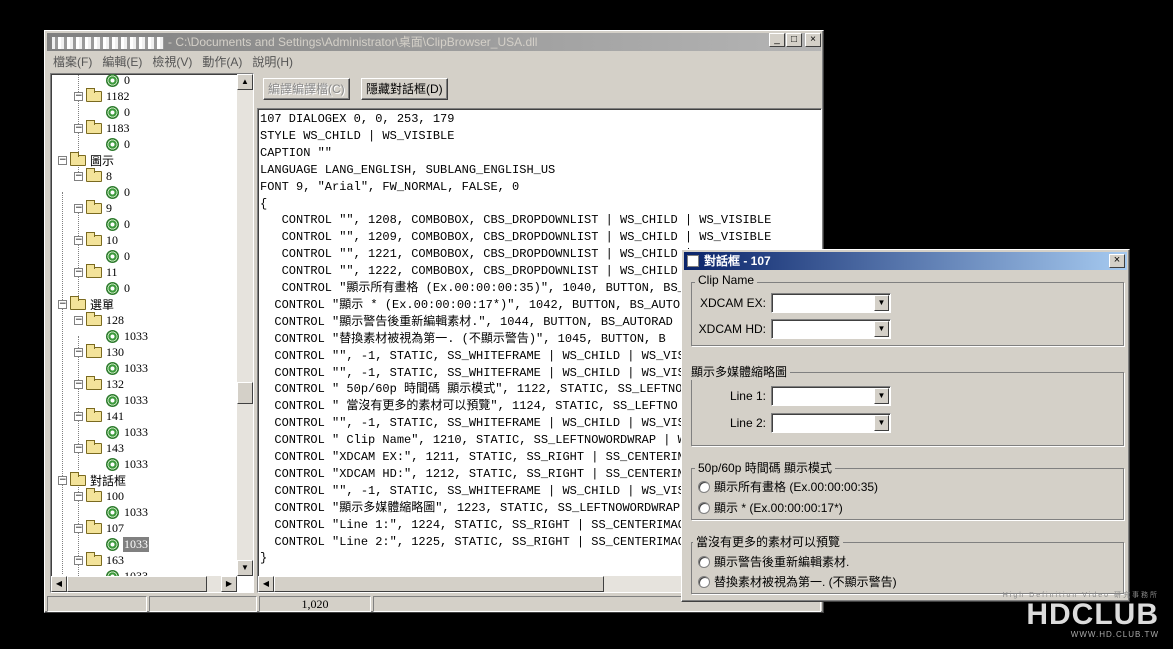 The image size is (1173, 649). I want to click on tree-item-selected: 1033, so click(127, 544).